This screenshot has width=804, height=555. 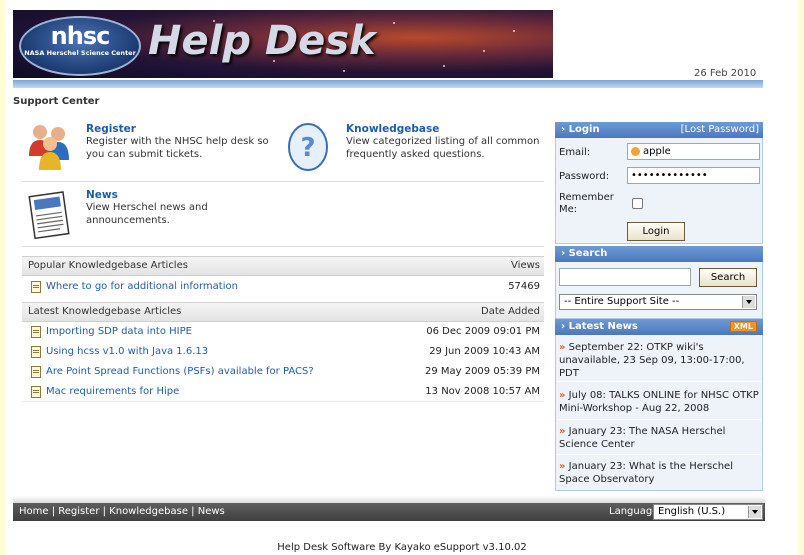 What do you see at coordinates (446, 129) in the screenshot?
I see `knowledgebase-link: Knowledgebase` at bounding box center [446, 129].